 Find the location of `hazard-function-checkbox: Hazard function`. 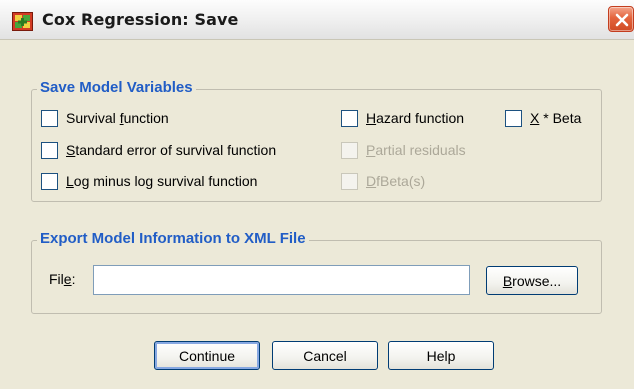

hazard-function-checkbox: Hazard function is located at coordinates (402, 118).